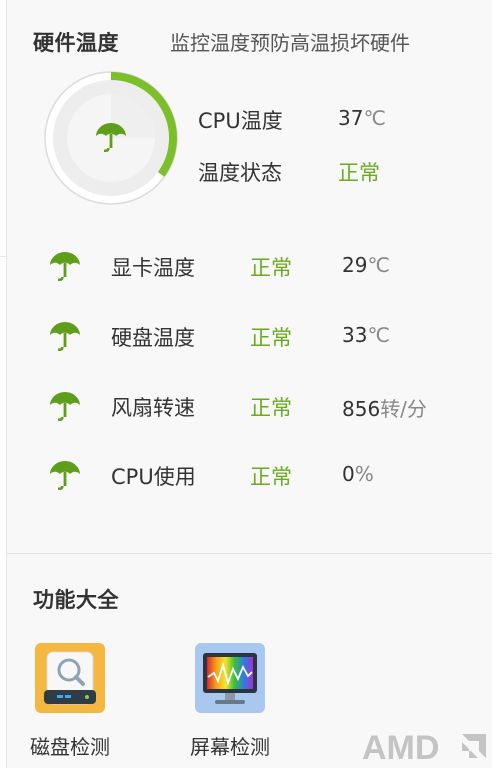 The height and width of the screenshot is (768, 492). Describe the element at coordinates (70, 747) in the screenshot. I see `disk-check-label: 磁盘检测` at that location.